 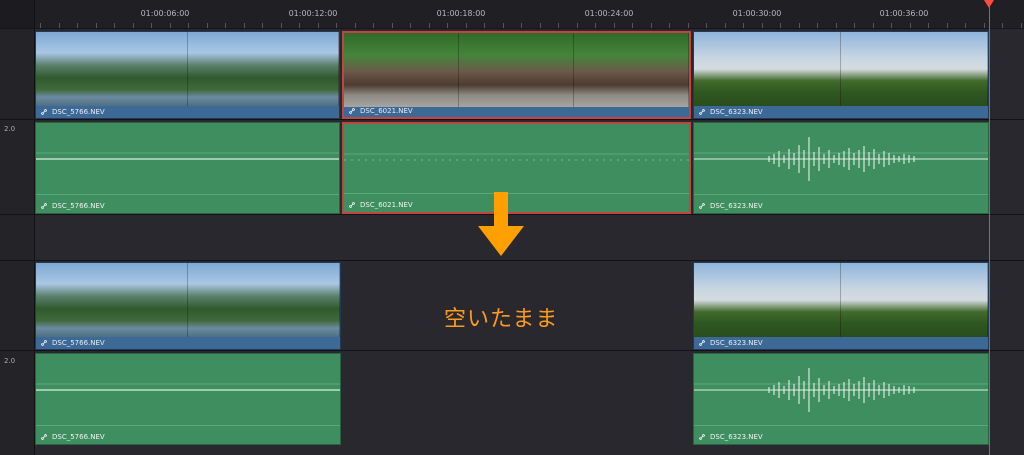 I want to click on gap-annotation: 空いたまま, so click(x=501, y=319).